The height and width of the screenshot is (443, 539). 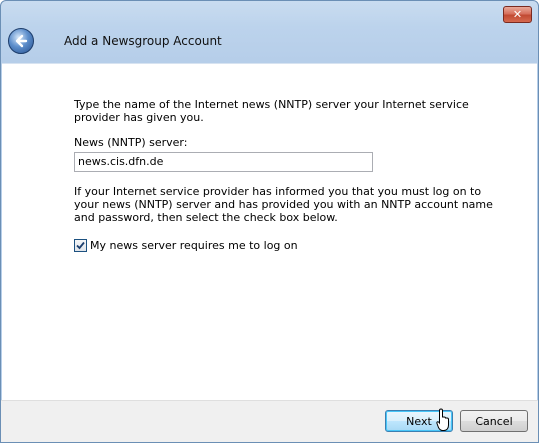 I want to click on back-arrow-icon, so click(x=21, y=41).